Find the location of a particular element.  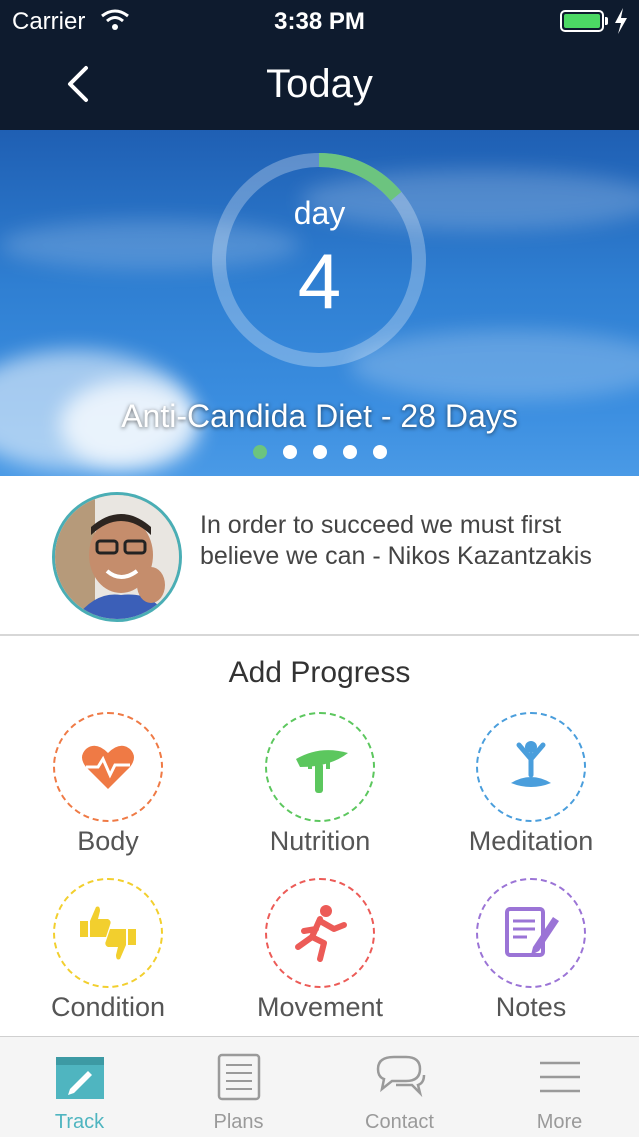

tab-track-label: Track is located at coordinates (79, 1122).